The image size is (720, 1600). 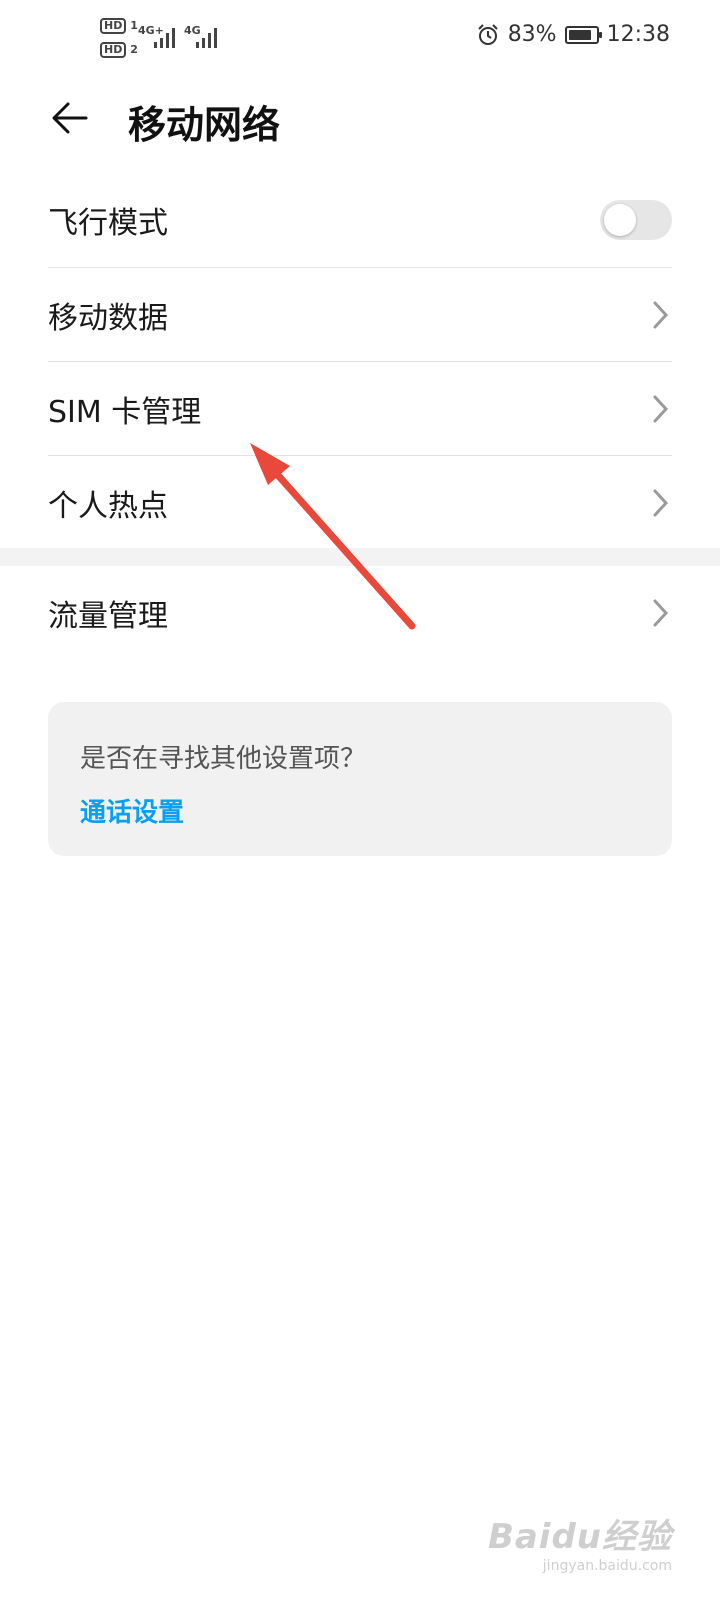 What do you see at coordinates (532, 34) in the screenshot?
I see `battery-percent: 83%` at bounding box center [532, 34].